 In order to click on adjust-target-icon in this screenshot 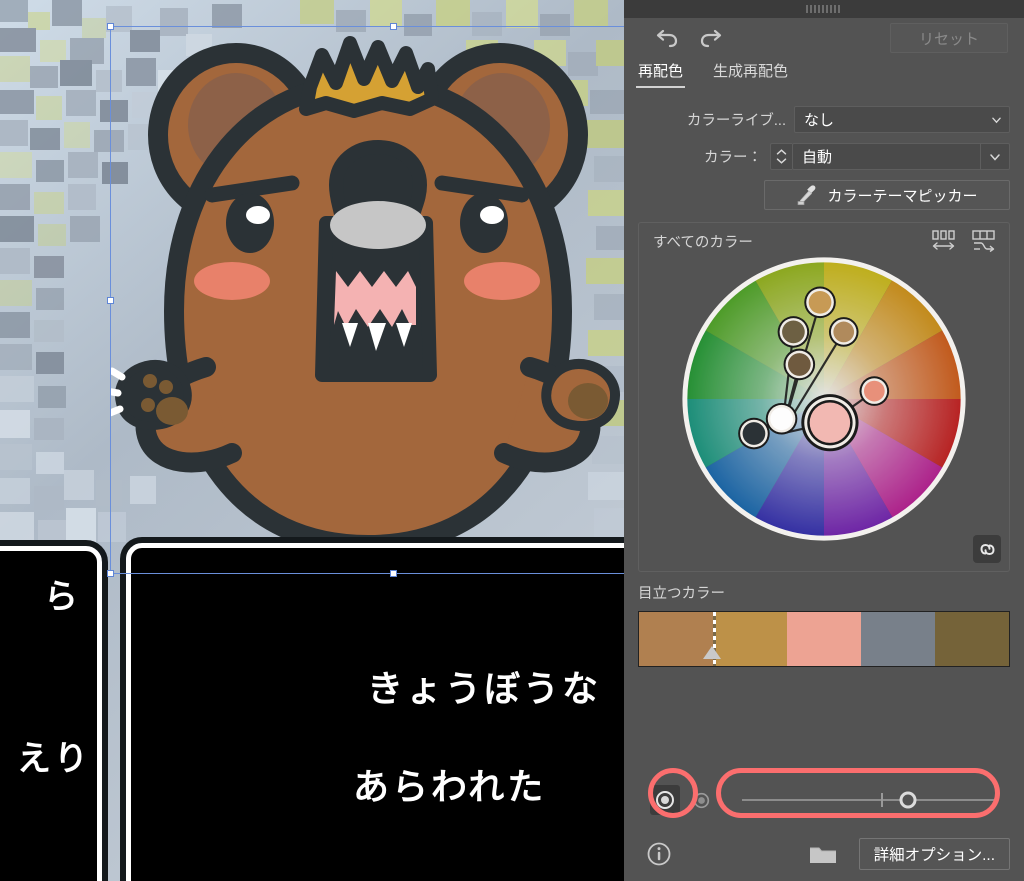, I will do `click(701, 800)`.